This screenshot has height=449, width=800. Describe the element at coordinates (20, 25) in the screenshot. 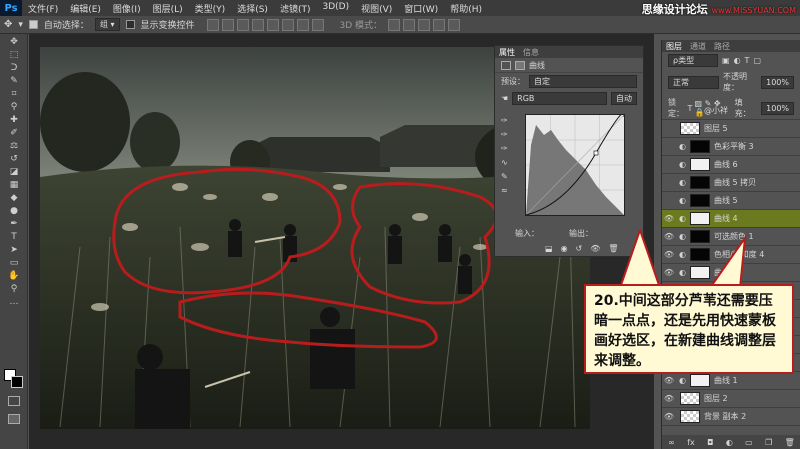

I see `tool-preset-dropdown: ▾` at that location.